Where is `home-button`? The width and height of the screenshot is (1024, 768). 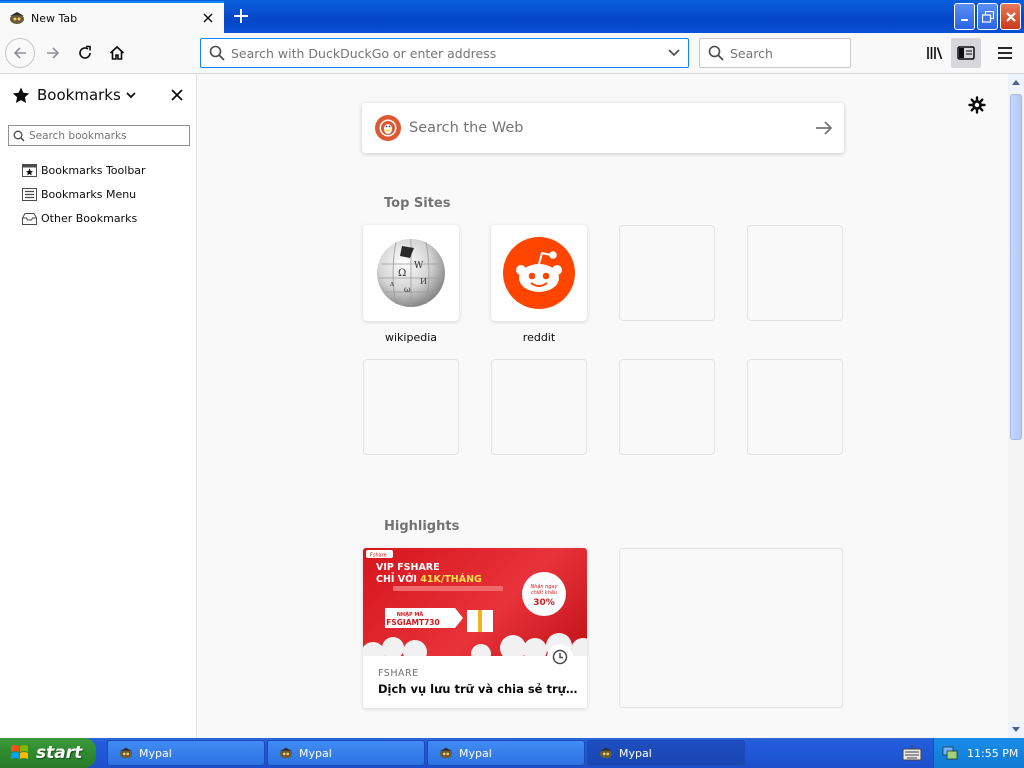
home-button is located at coordinates (117, 53).